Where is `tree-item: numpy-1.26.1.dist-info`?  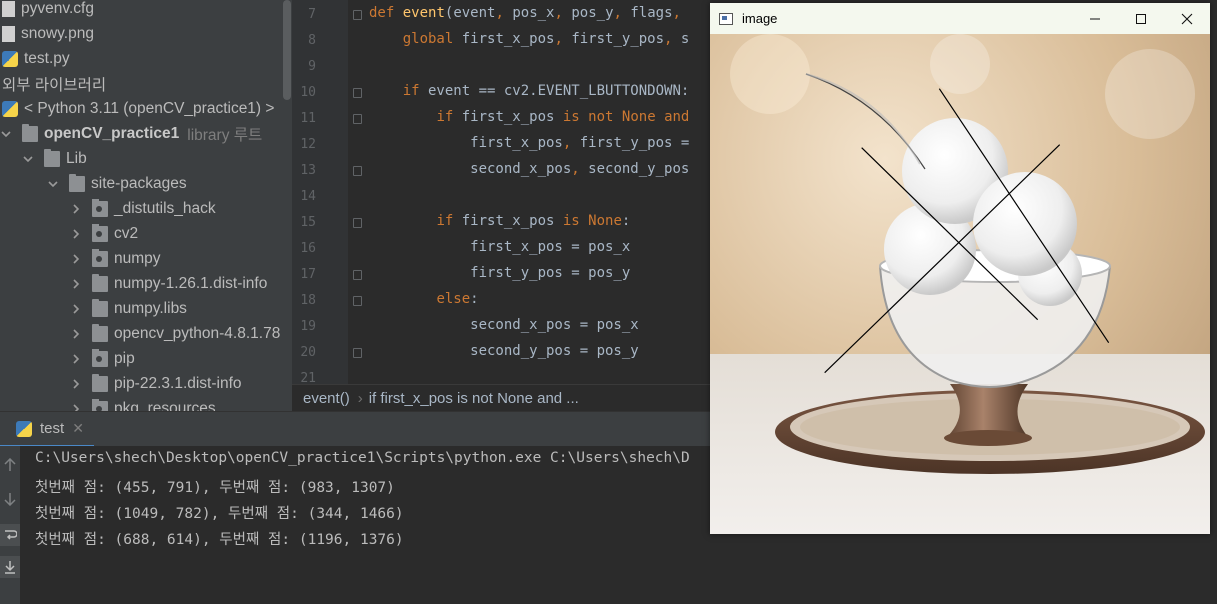
tree-item: numpy-1.26.1.dist-info is located at coordinates (168, 283).